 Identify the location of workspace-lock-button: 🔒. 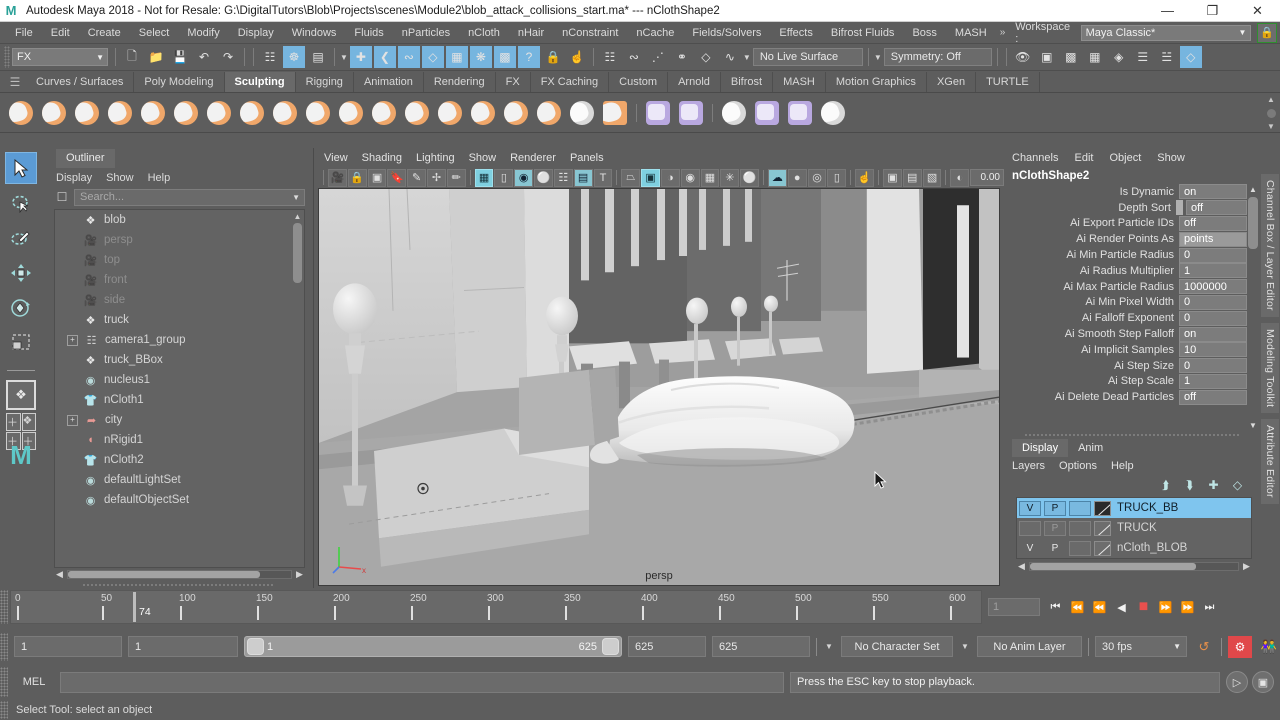
(1267, 32).